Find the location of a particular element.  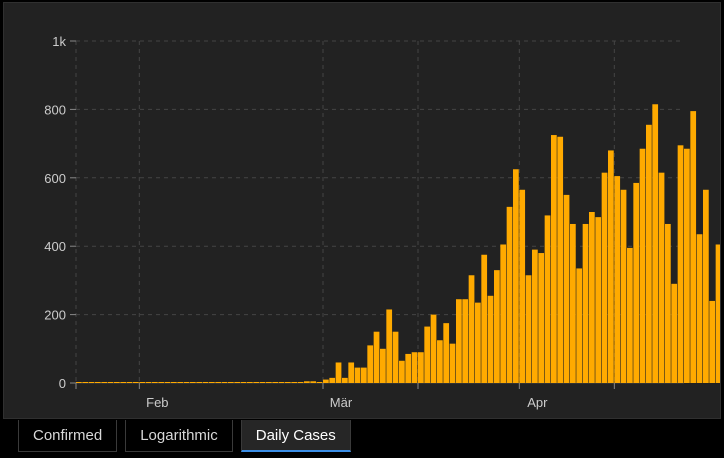

y-tick-label: 0 is located at coordinates (62, 383).